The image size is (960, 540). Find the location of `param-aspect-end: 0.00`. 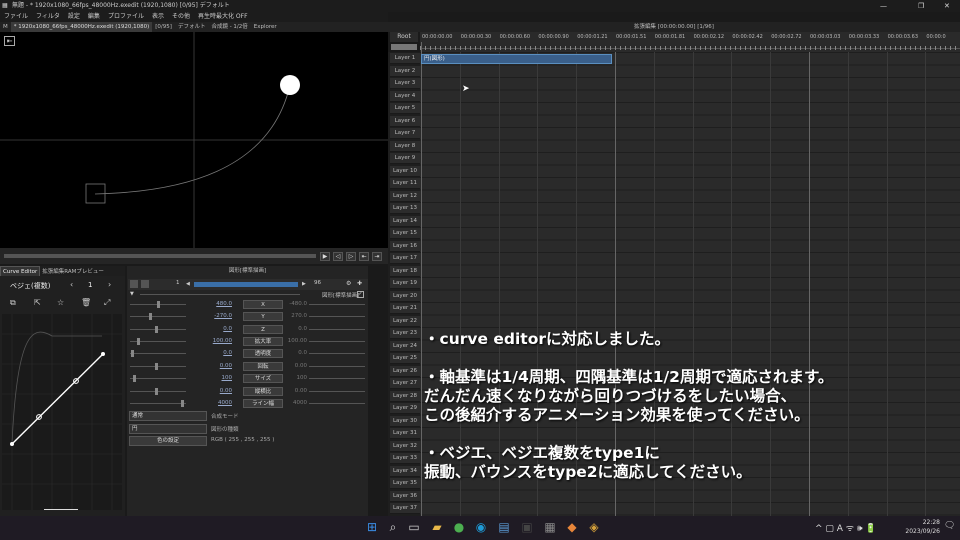

param-aspect-end: 0.00 is located at coordinates (296, 391).